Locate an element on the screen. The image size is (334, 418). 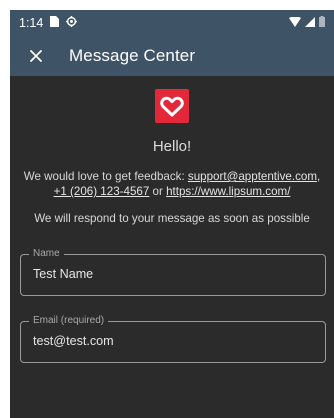
app-logo is located at coordinates (172, 106).